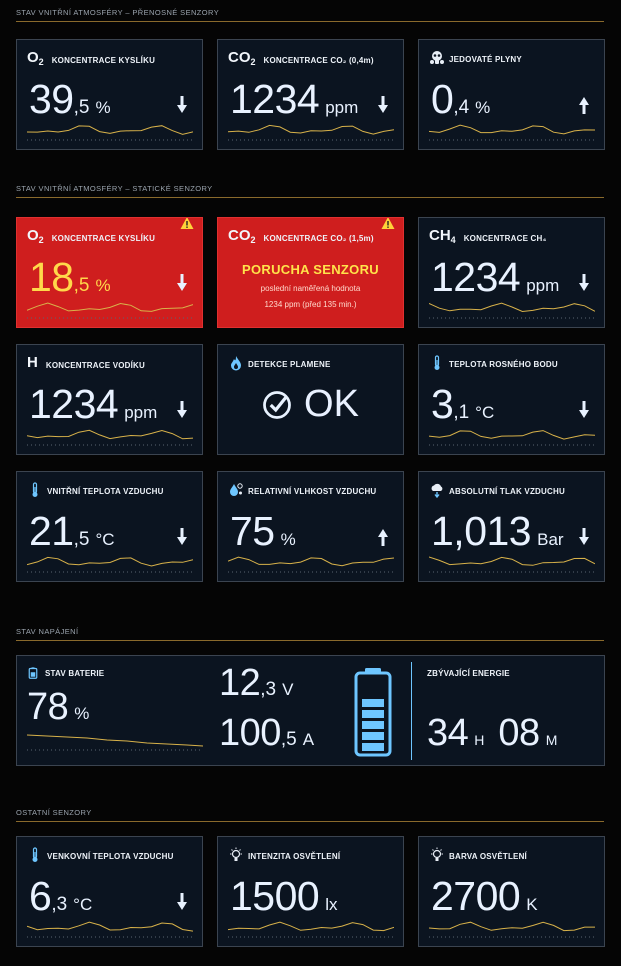 Image resolution: width=621 pixels, height=966 pixels. Describe the element at coordinates (110, 856) in the screenshot. I see `sensor-label: VENKOVNÍ TEPLOTA VZDUCHU` at that location.